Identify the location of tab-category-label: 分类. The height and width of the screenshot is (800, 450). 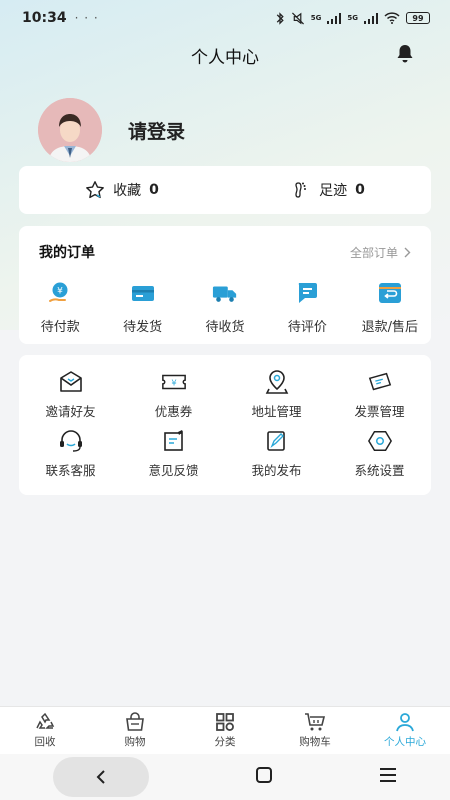
(225, 742).